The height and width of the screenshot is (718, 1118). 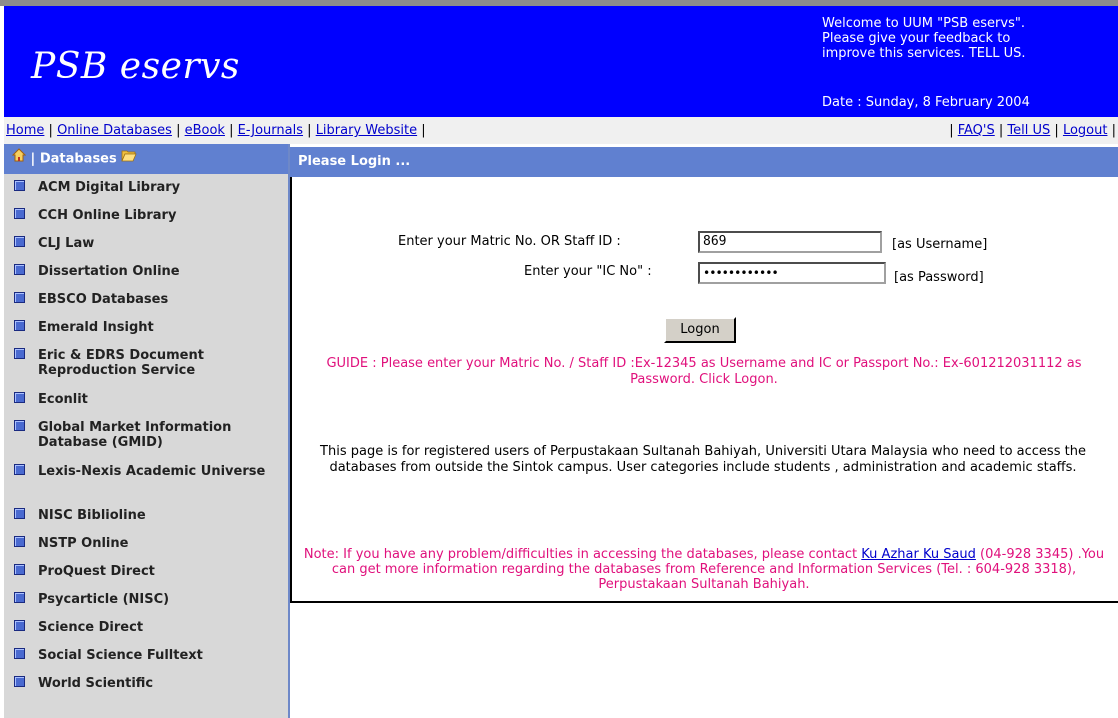 I want to click on sidebar-header: | Databases, so click(x=146, y=159).